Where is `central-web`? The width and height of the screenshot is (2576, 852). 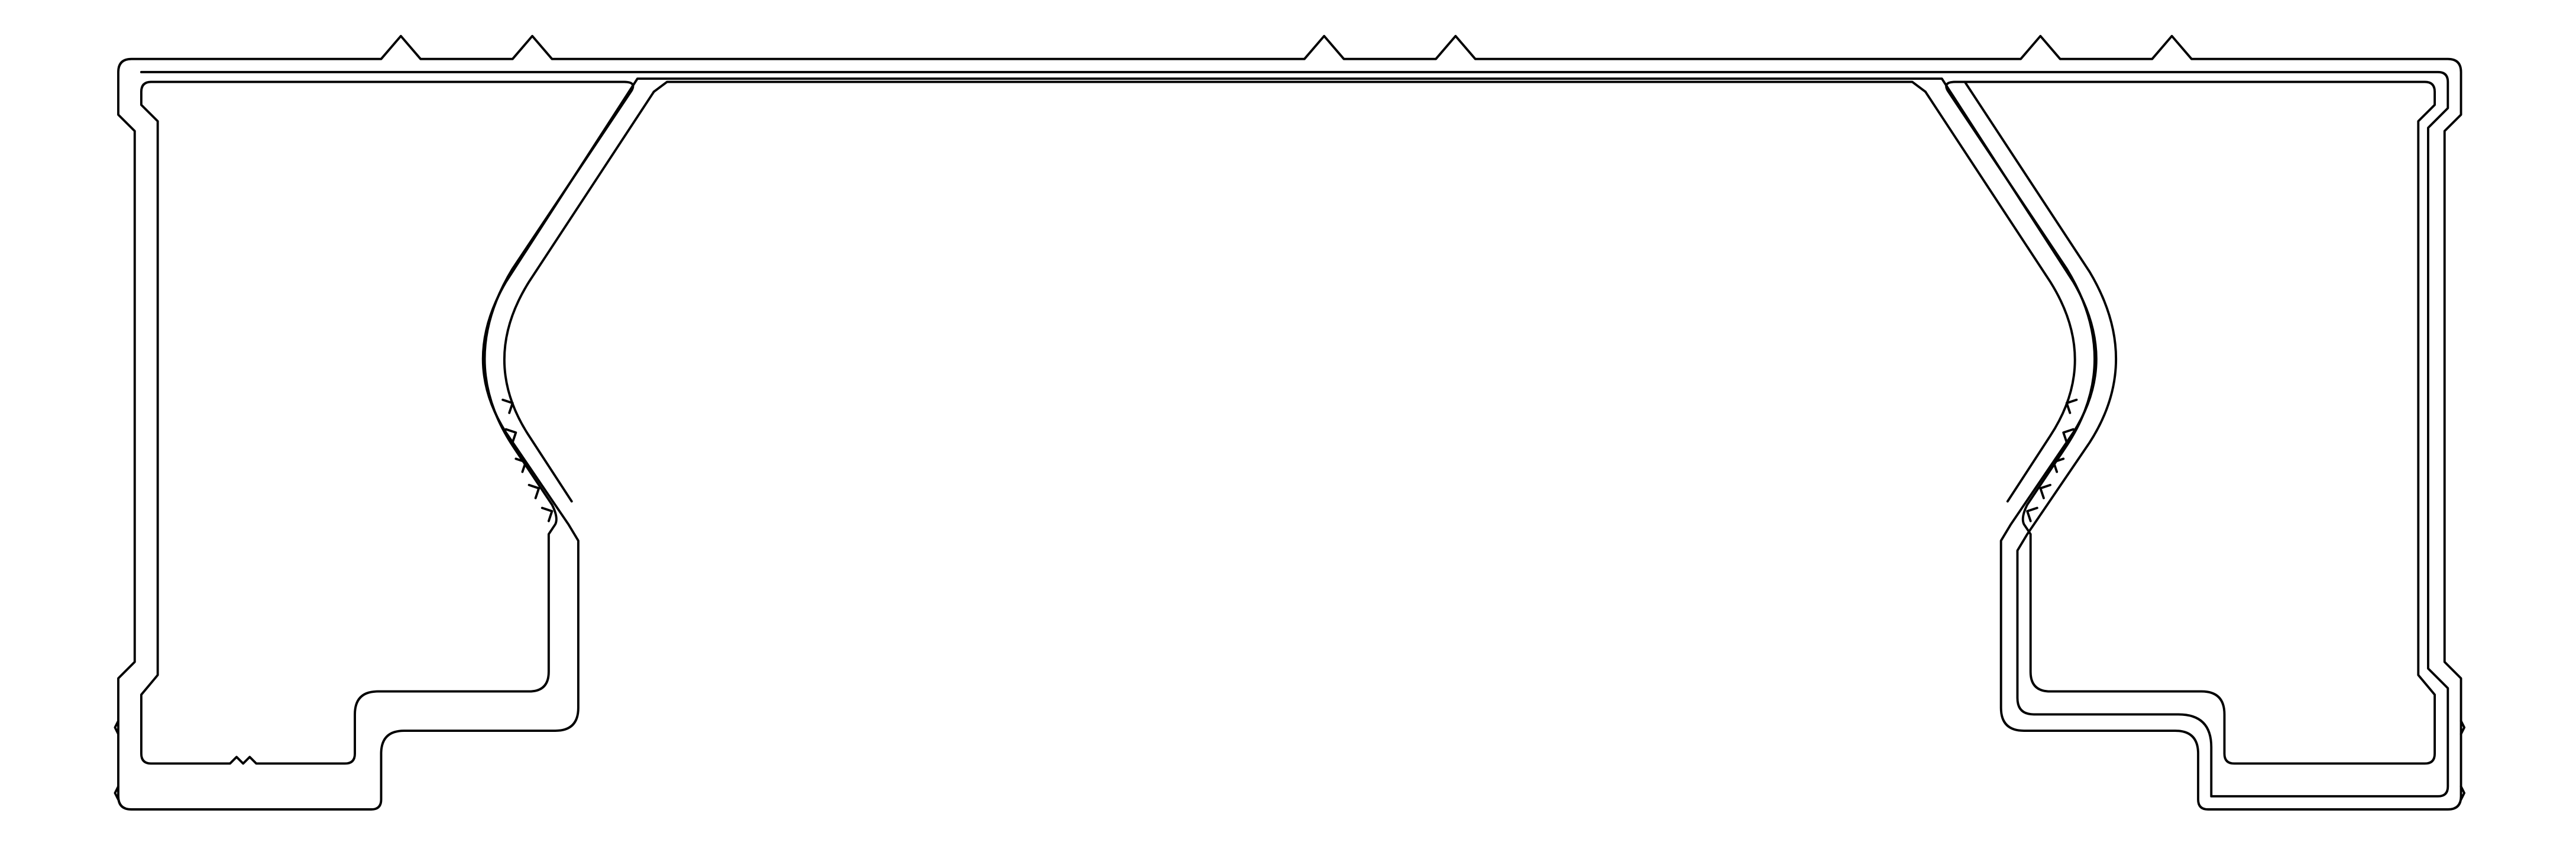
central-web is located at coordinates (1289, 86).